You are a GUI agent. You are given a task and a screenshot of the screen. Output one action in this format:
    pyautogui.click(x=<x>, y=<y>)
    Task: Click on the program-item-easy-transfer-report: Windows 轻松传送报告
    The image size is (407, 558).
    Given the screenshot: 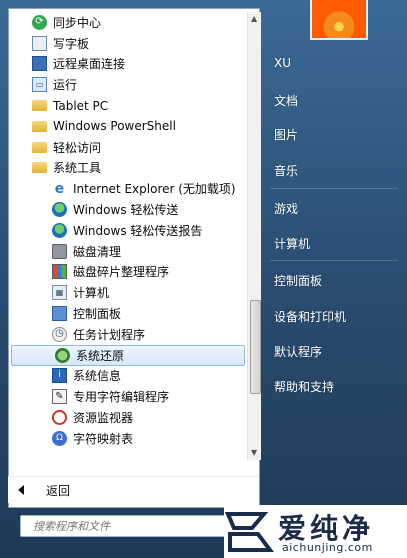 What is the action you would take?
    pyautogui.click(x=127, y=230)
    